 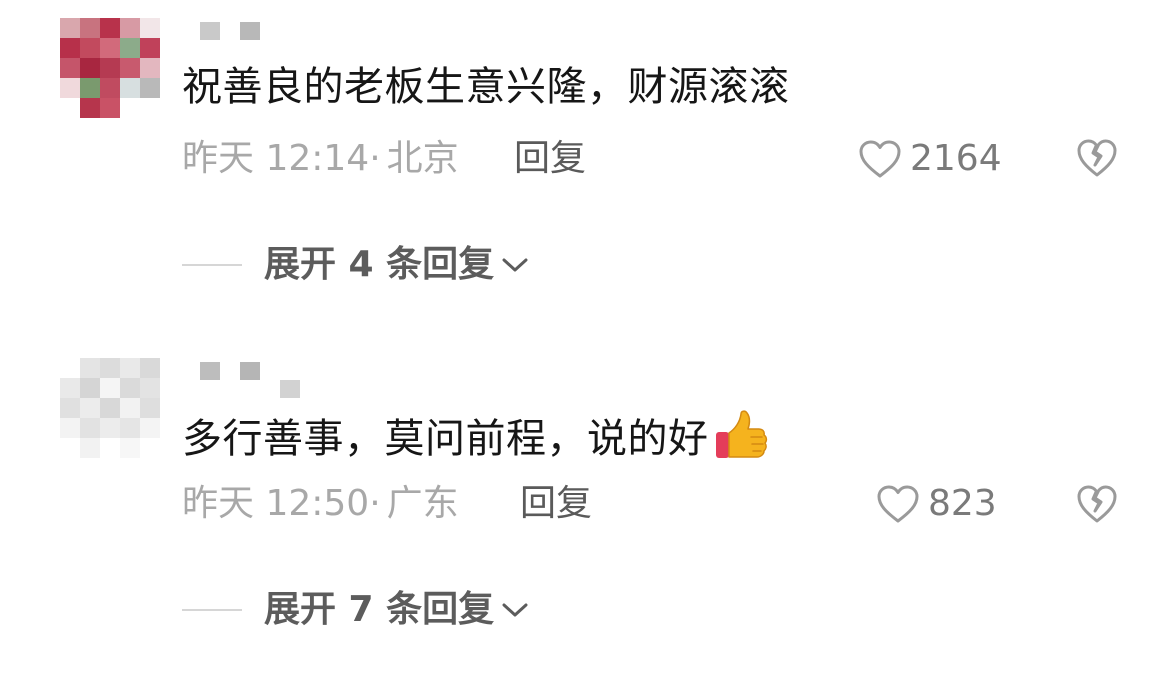 I want to click on like-count: 823, so click(x=962, y=503).